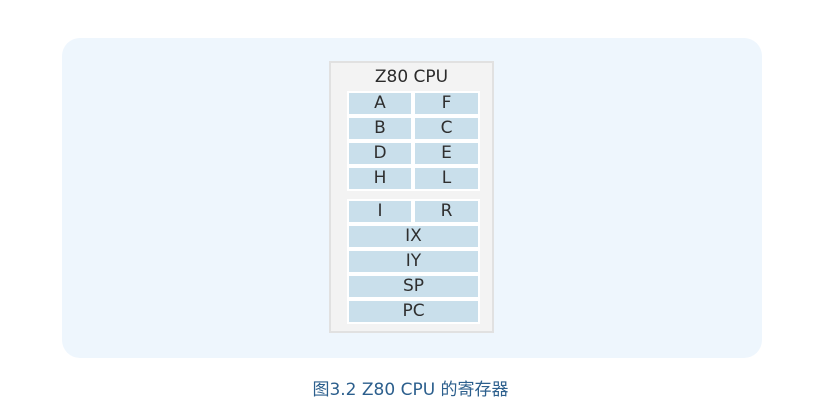  Describe the element at coordinates (446, 211) in the screenshot. I see `register-r: R` at that location.